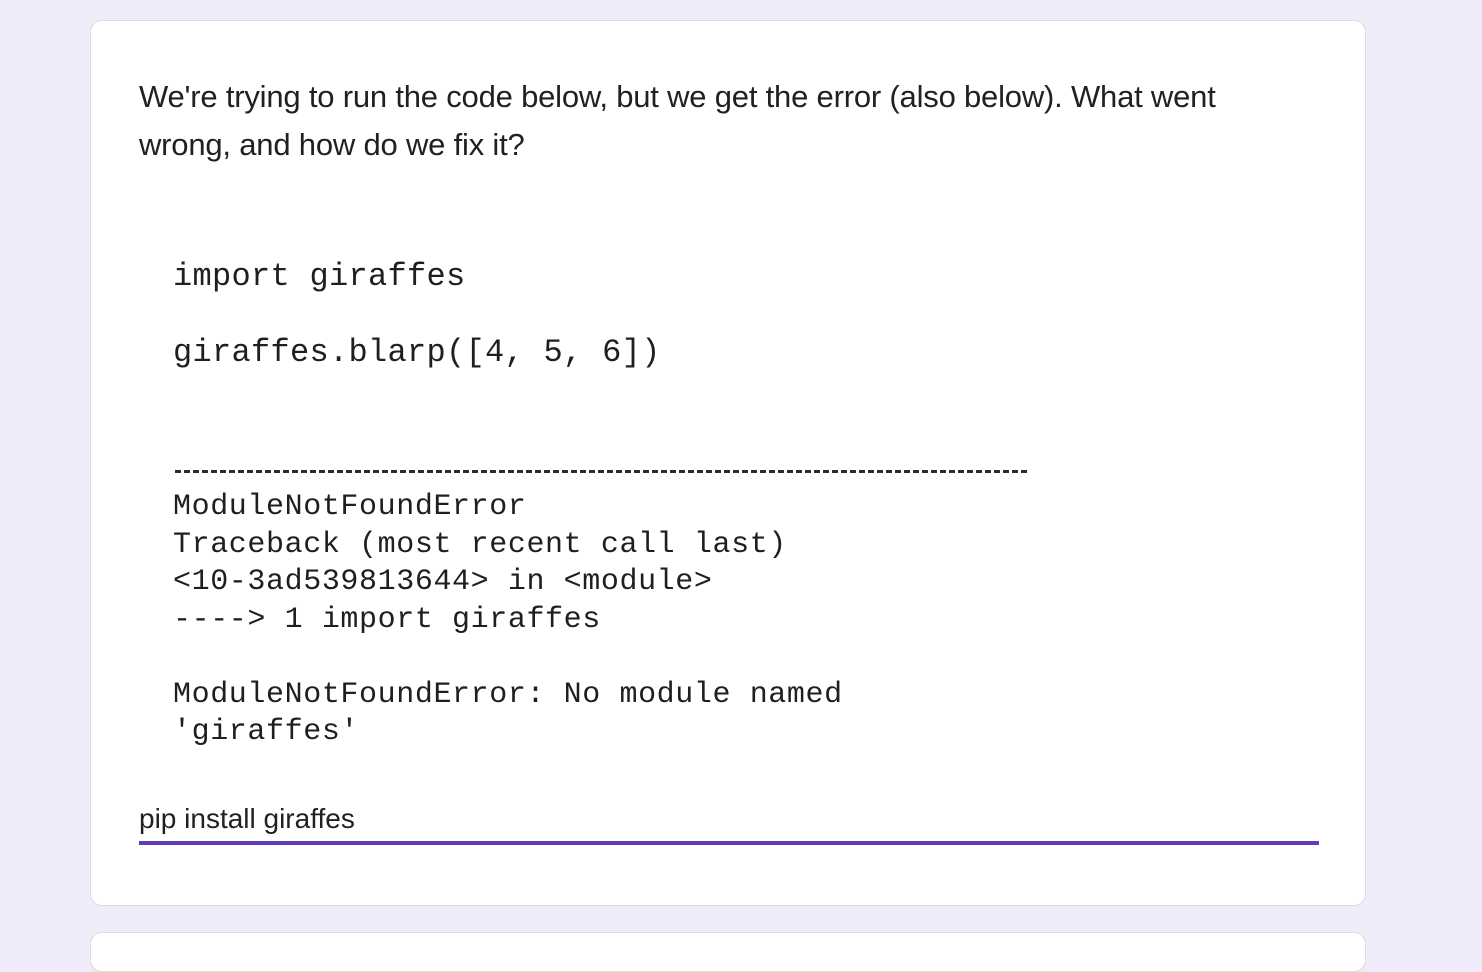  I want to click on code-line: giraffes.blarp([4, 5, 6]), so click(417, 352).